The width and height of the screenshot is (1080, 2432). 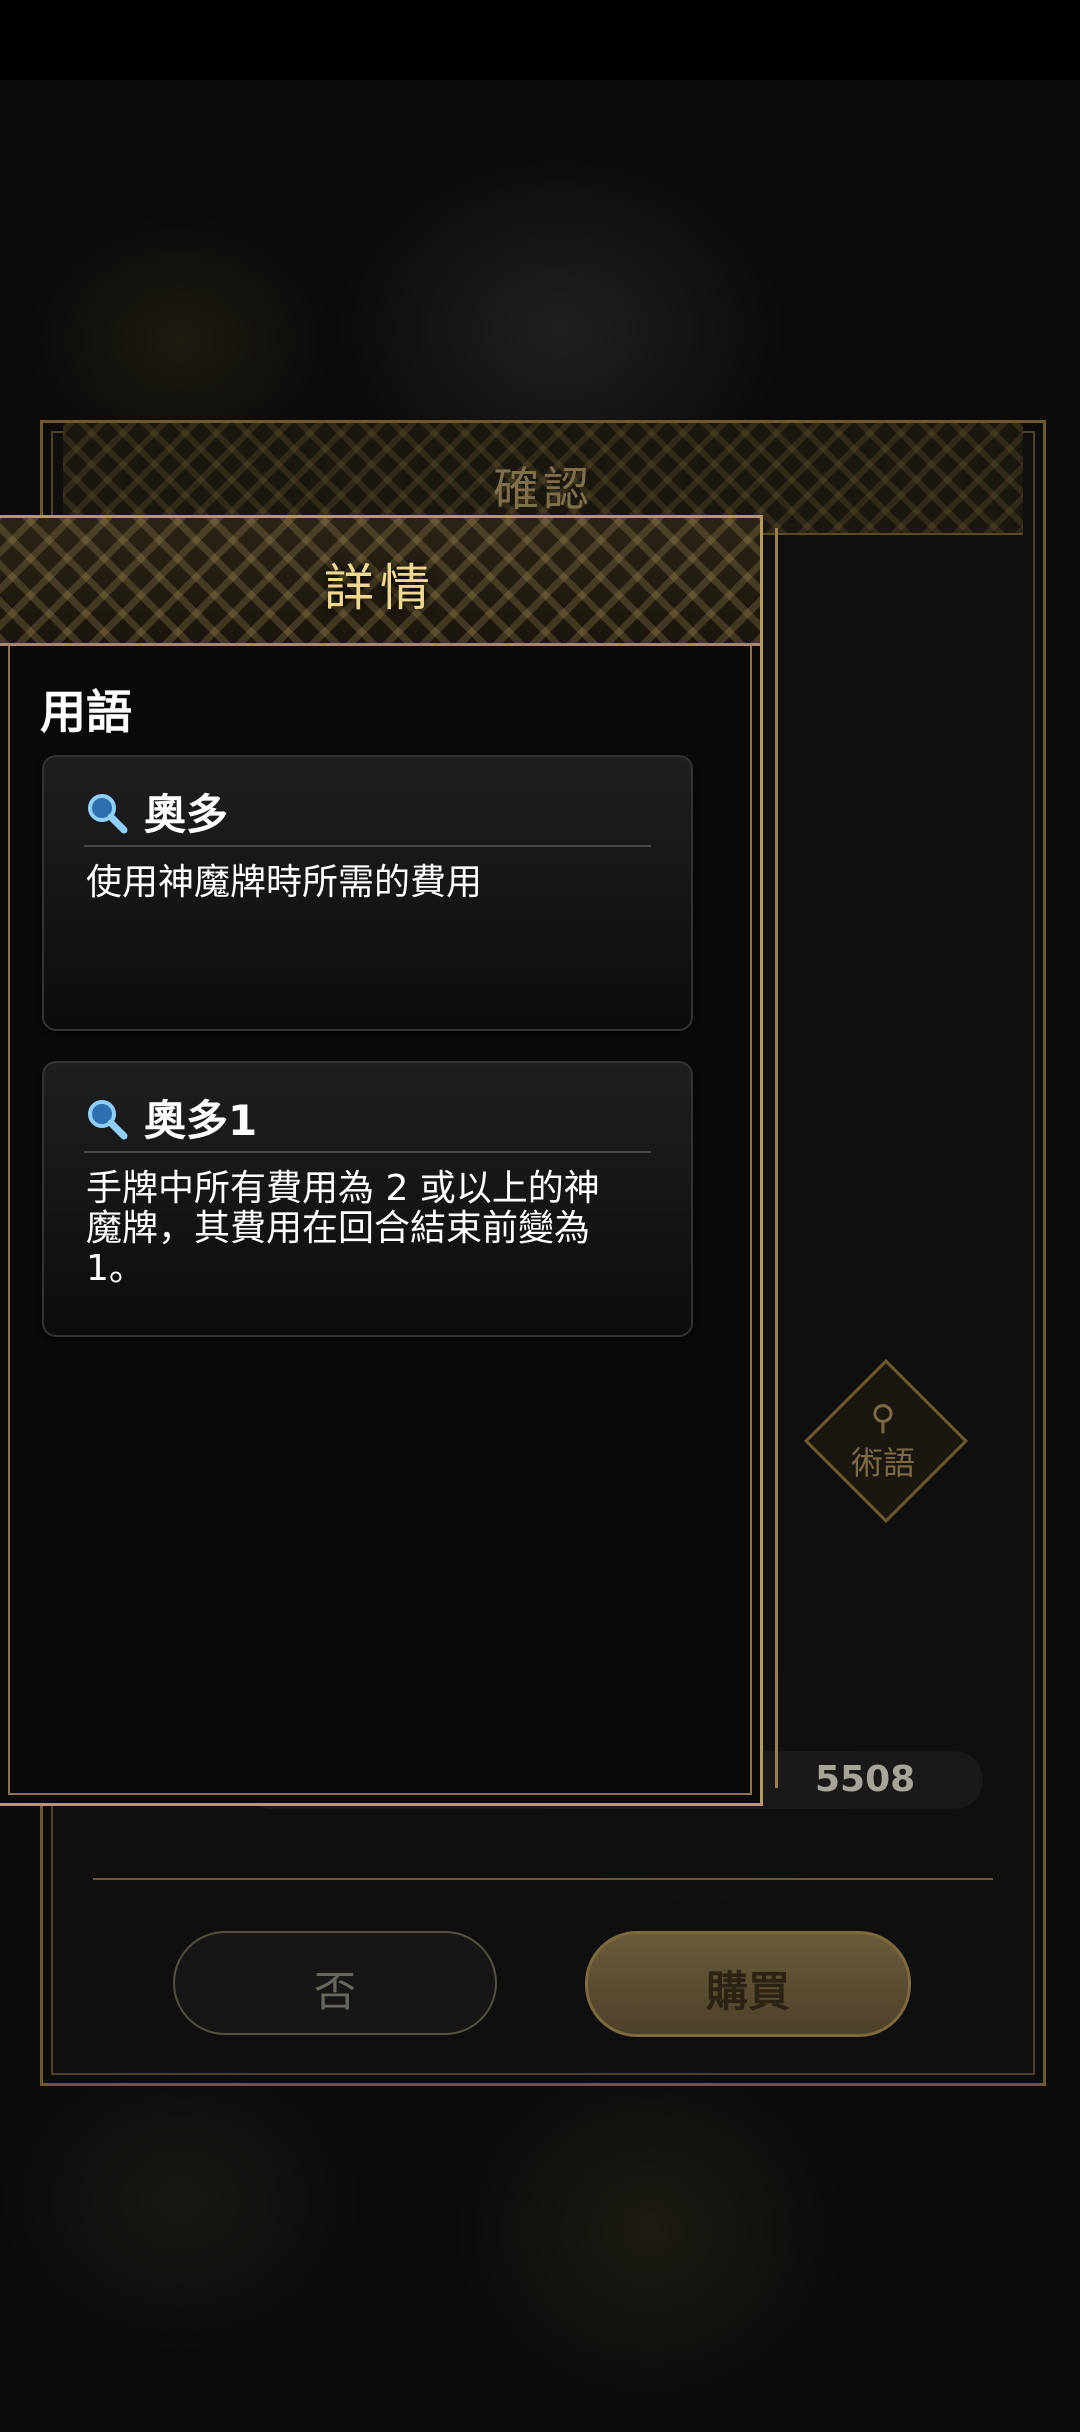 I want to click on term-header: 奧多, so click(x=156, y=810).